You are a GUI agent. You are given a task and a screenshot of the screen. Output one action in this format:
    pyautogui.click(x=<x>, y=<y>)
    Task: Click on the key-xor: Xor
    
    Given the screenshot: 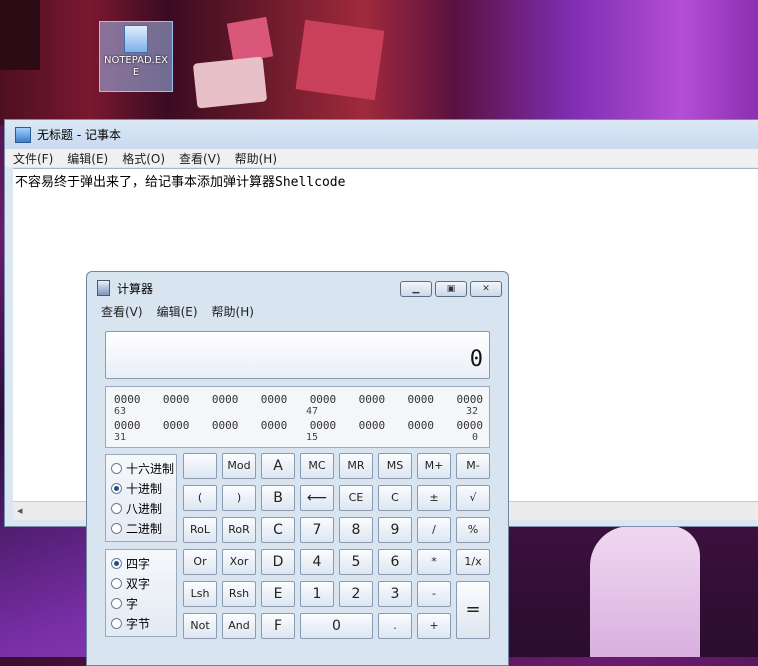 What is the action you would take?
    pyautogui.click(x=239, y=562)
    